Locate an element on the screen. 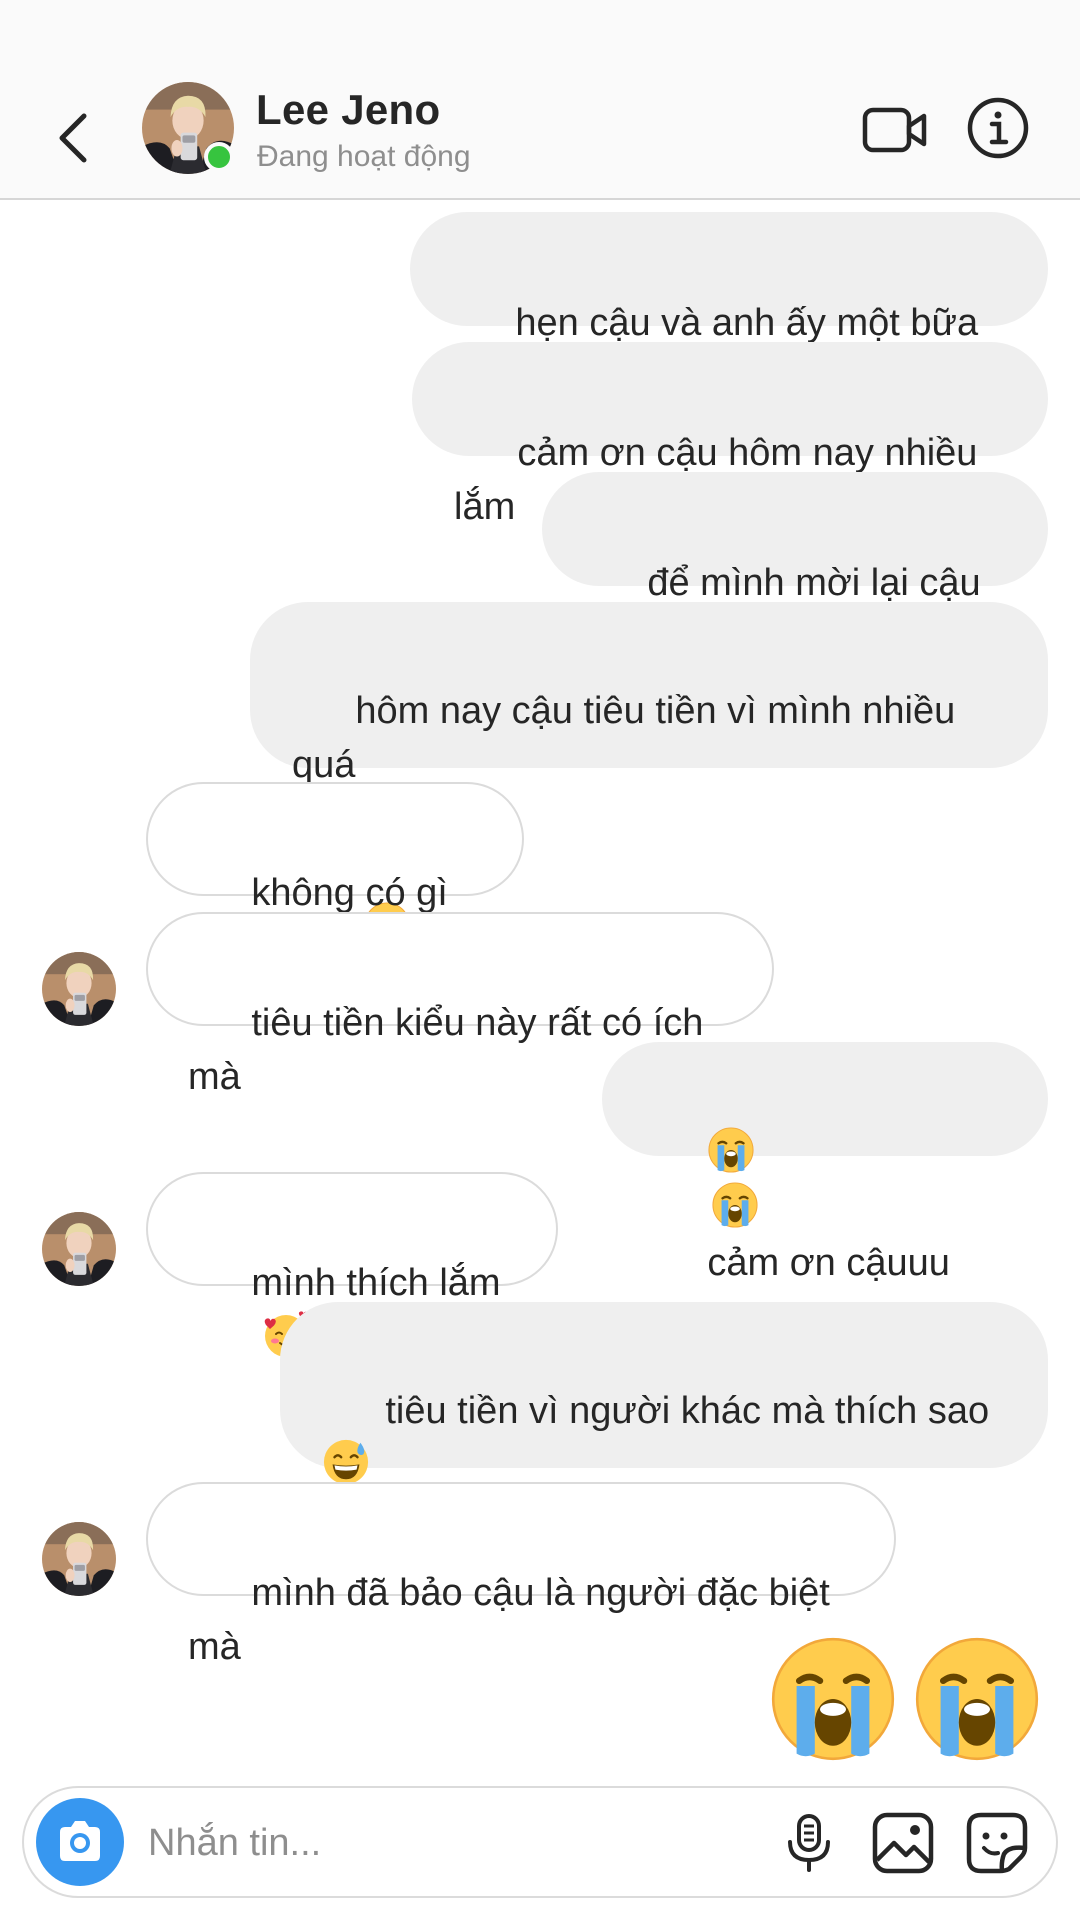  sticker-button is located at coordinates (997, 1843).